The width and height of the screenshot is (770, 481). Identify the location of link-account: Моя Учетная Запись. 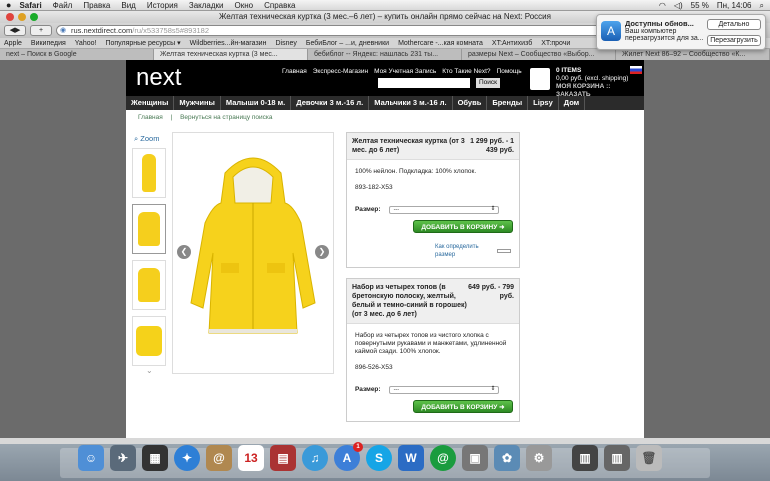
(405, 71).